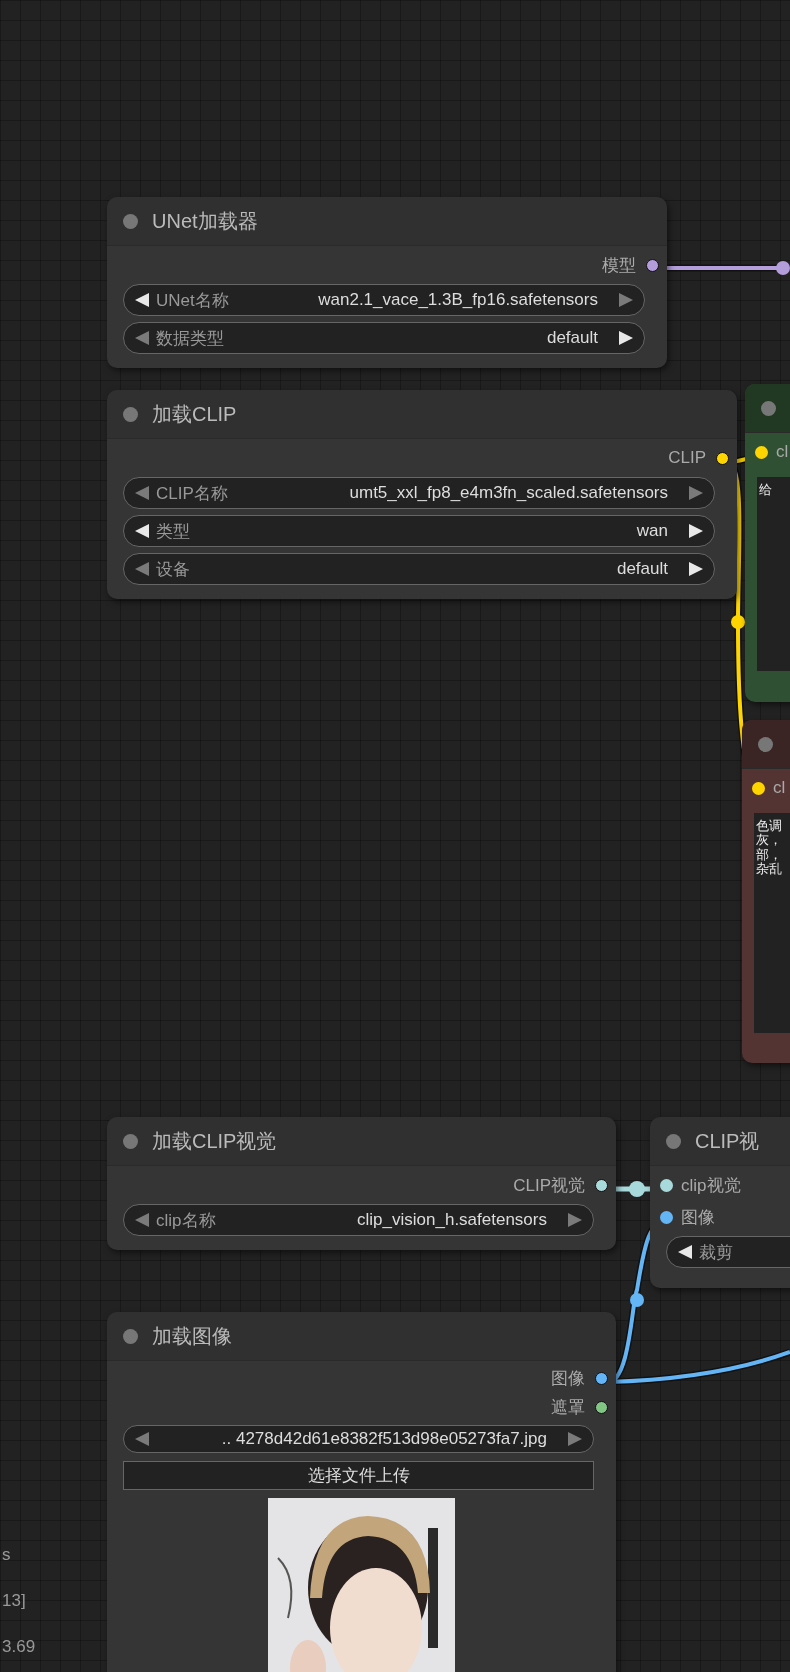 Image resolution: width=790 pixels, height=1672 pixels. What do you see at coordinates (361, 1336) in the screenshot?
I see `node-header: 加载图像` at bounding box center [361, 1336].